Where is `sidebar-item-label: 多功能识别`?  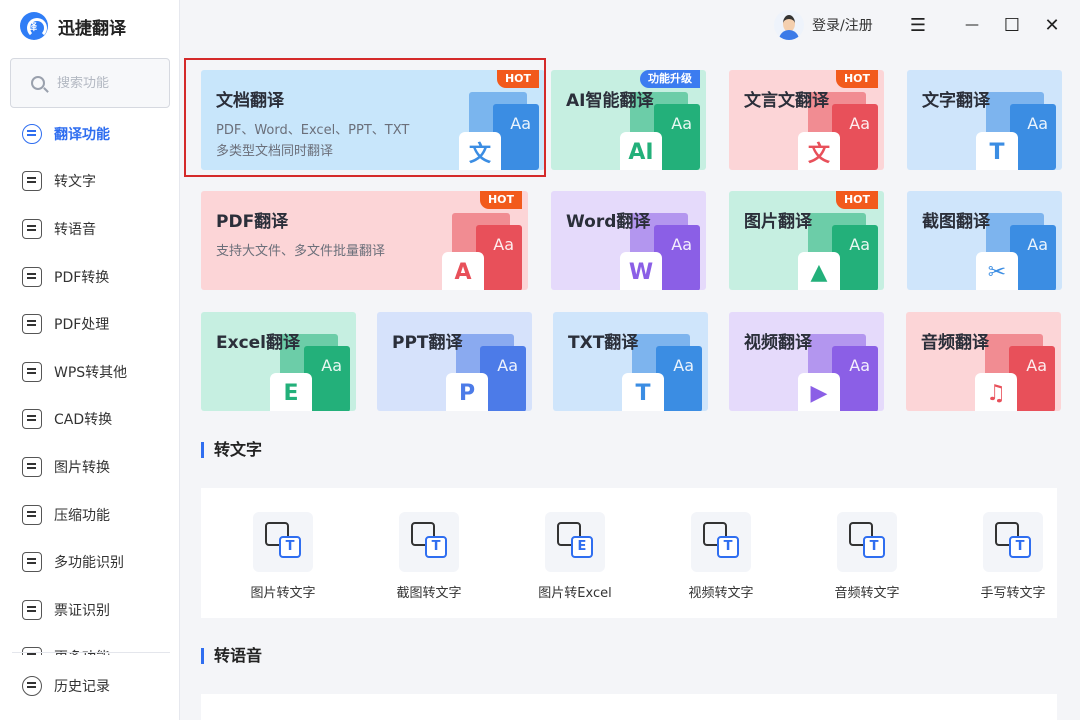 sidebar-item-label: 多功能识别 is located at coordinates (89, 563).